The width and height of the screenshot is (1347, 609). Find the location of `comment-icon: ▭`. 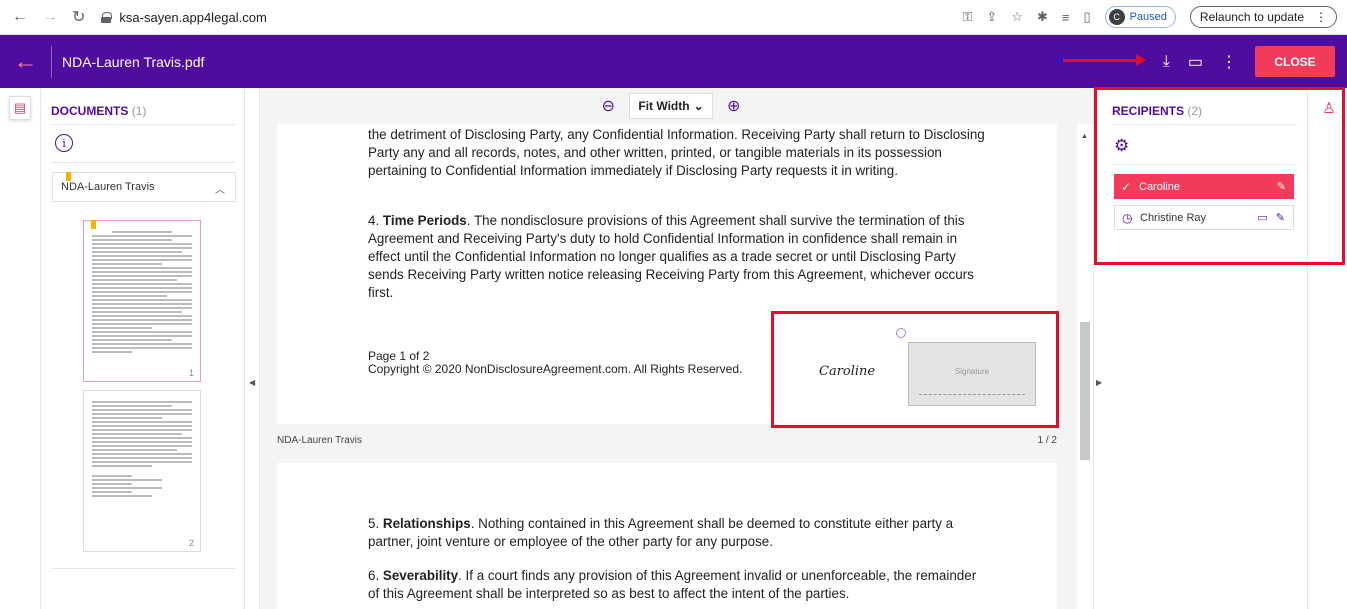

comment-icon: ▭ is located at coordinates (1195, 62).